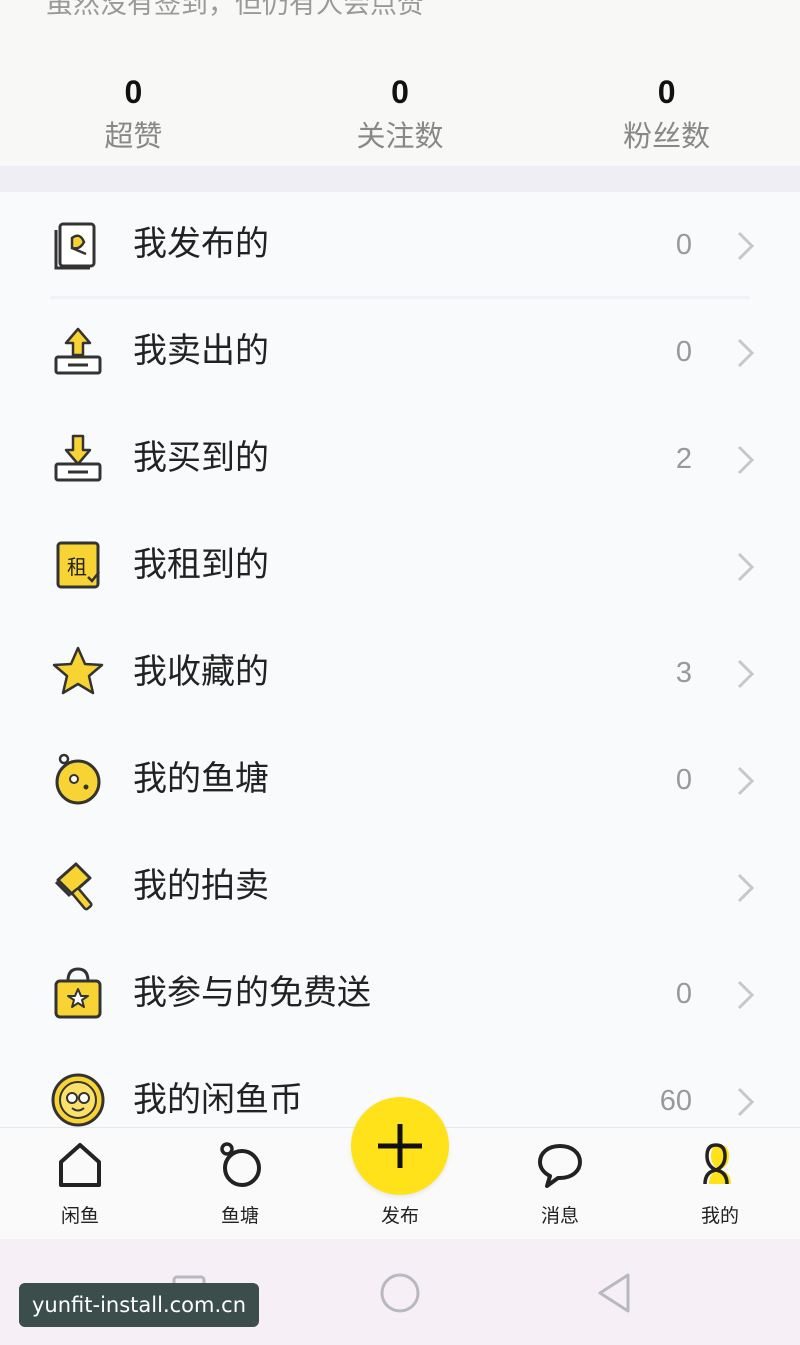  Describe the element at coordinates (201, 565) in the screenshot. I see `menu-item-label: 我租到的` at that location.